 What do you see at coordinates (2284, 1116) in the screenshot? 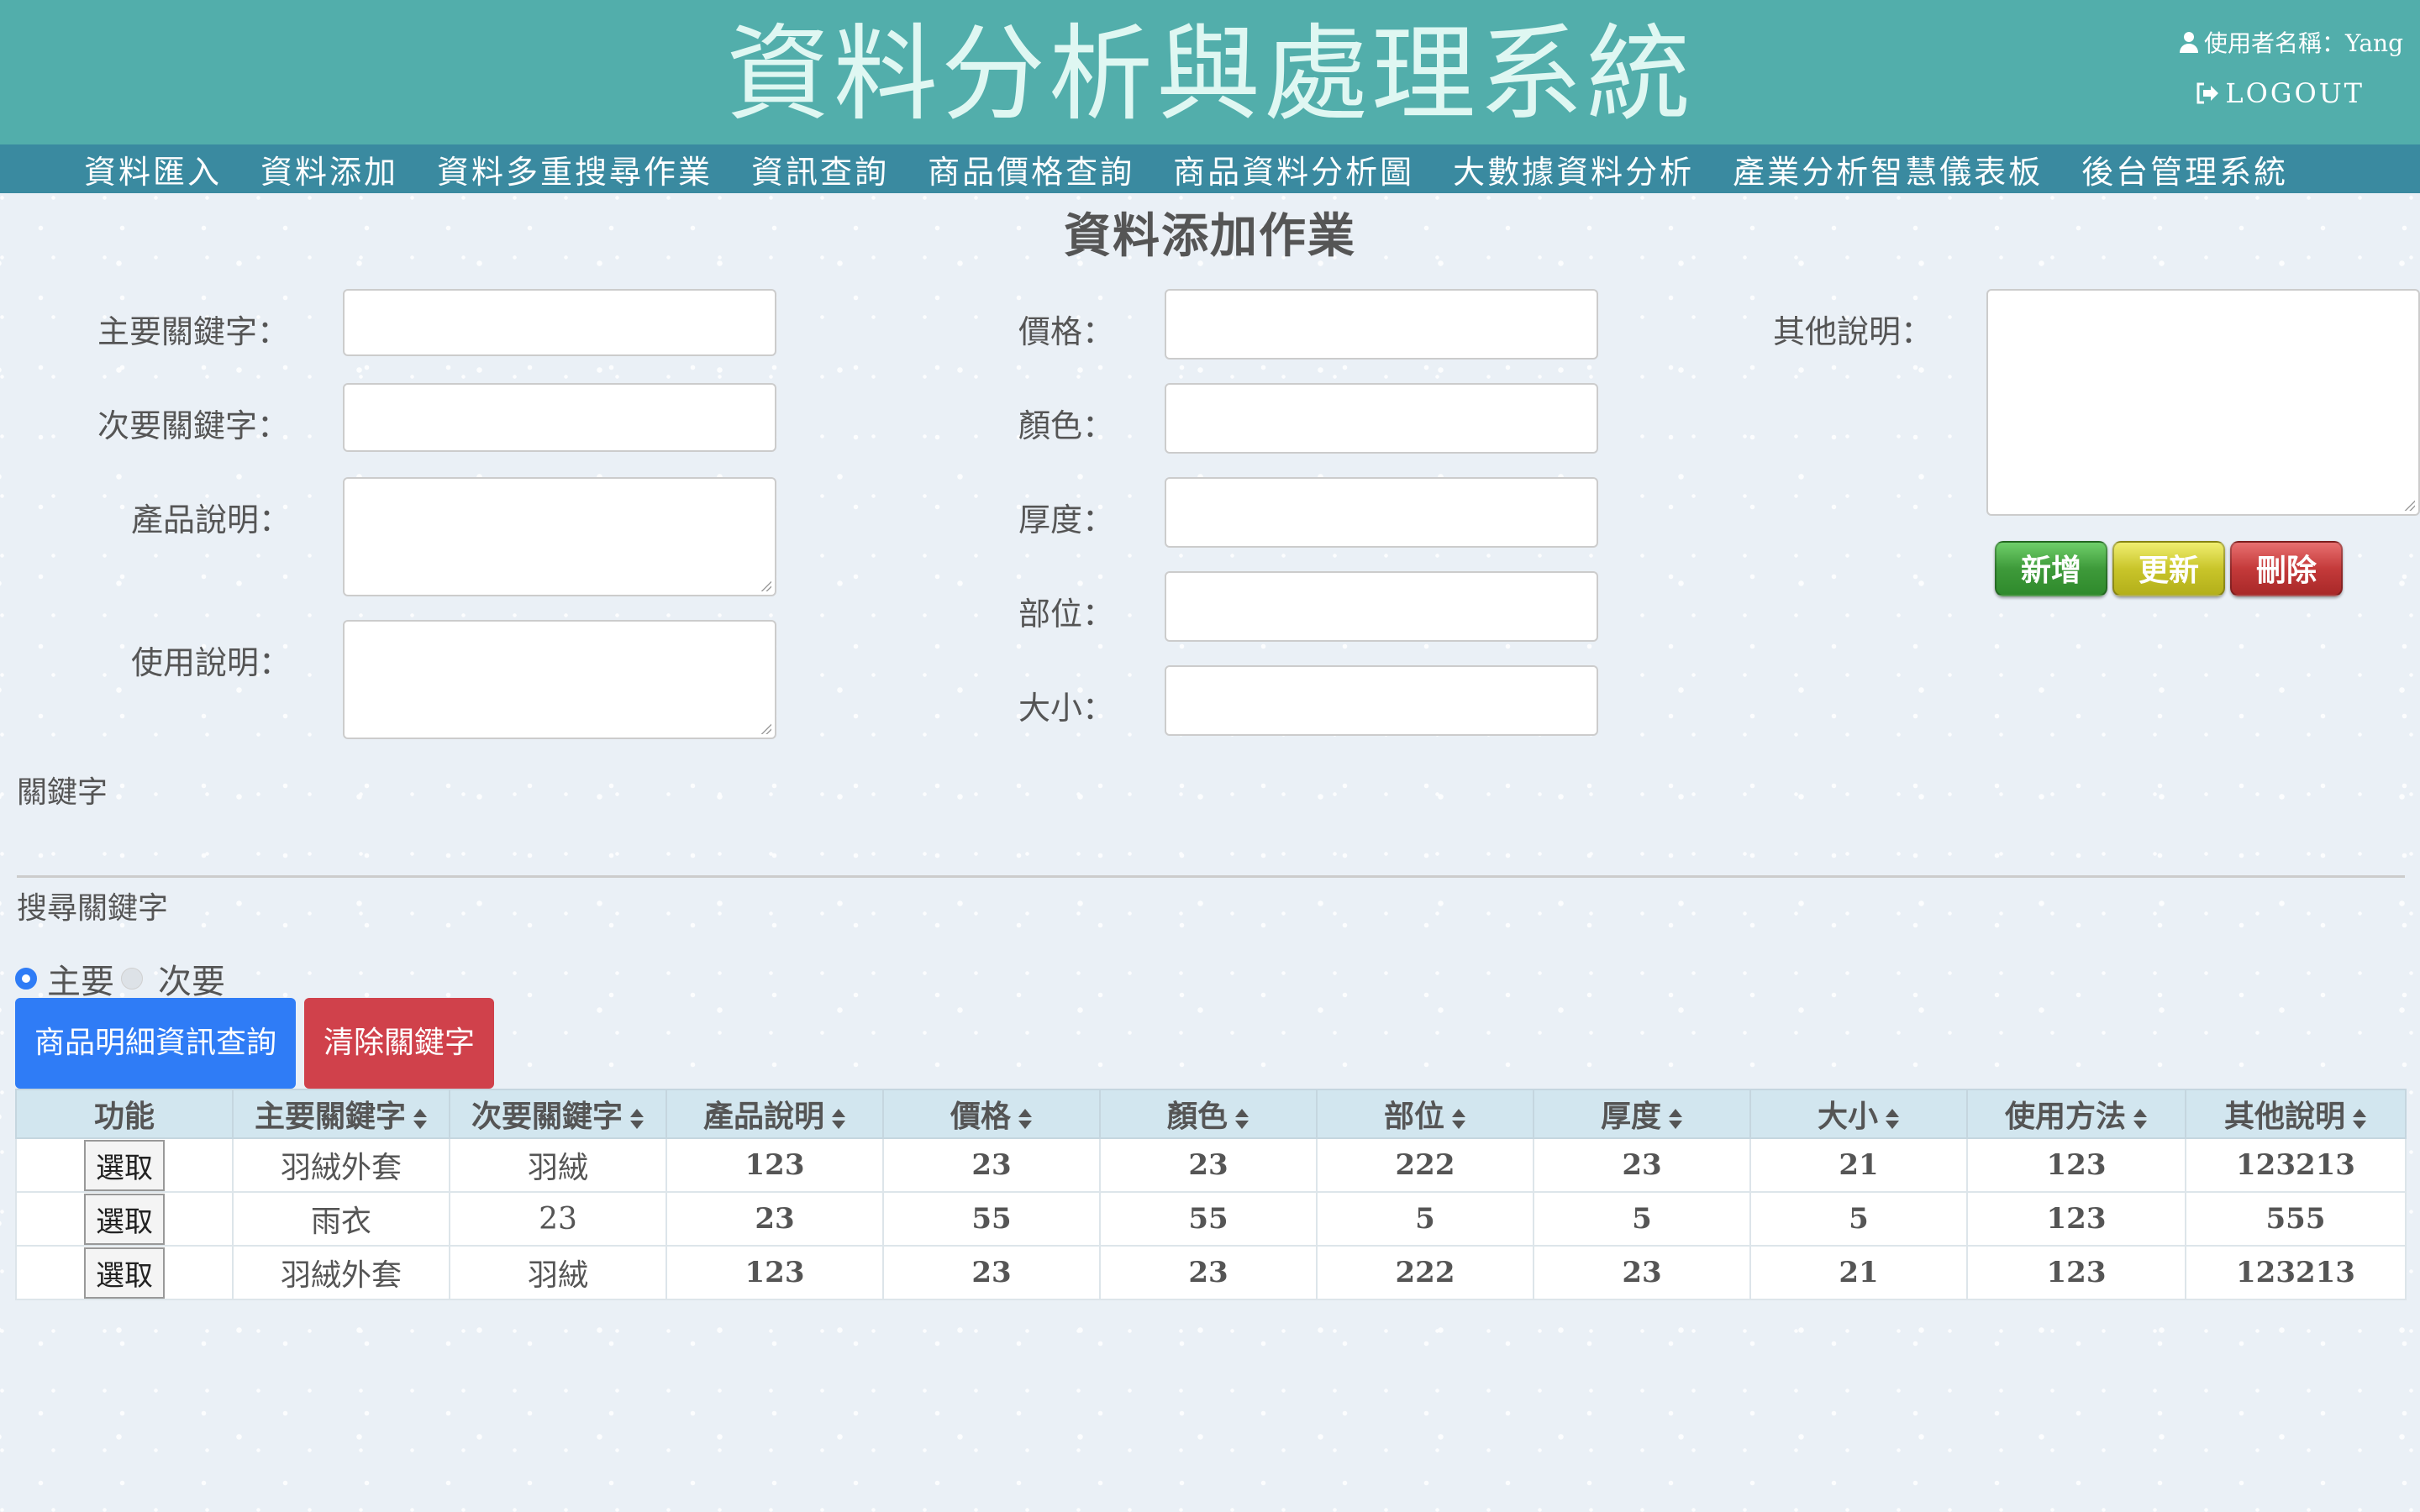
I see `column-header-label: 其他說明` at bounding box center [2284, 1116].